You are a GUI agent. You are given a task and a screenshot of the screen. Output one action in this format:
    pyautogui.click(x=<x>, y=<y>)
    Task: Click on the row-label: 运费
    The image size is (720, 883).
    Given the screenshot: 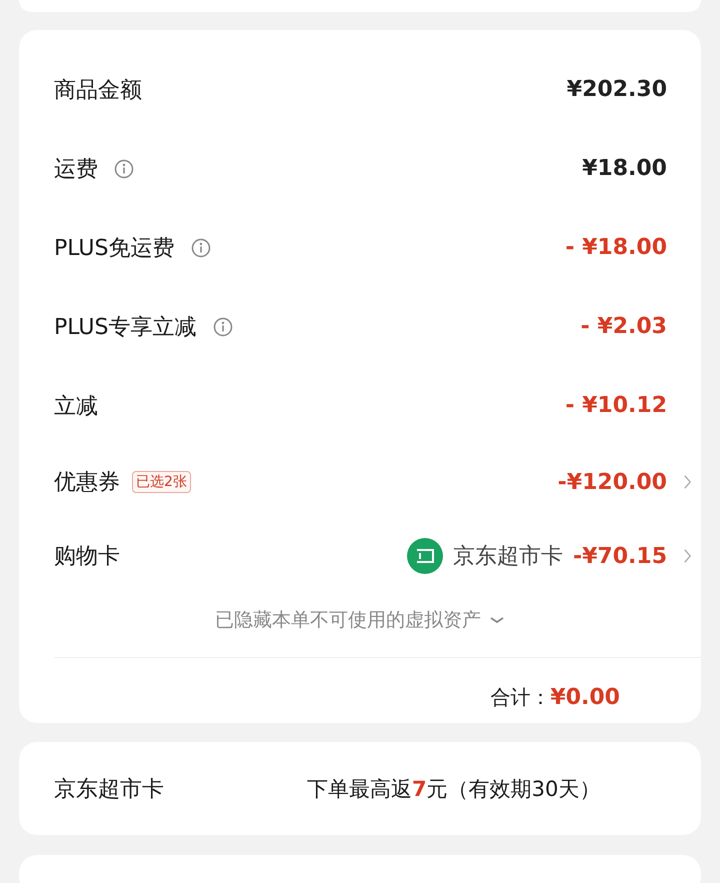 What is the action you would take?
    pyautogui.click(x=76, y=170)
    